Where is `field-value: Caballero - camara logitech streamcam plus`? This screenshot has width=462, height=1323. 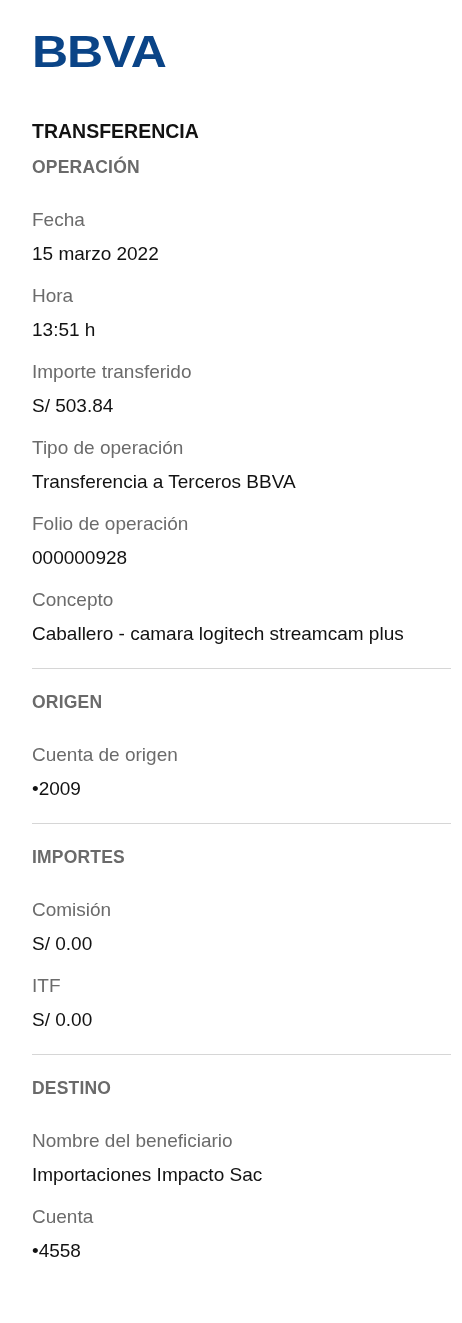
field-value: Caballero - camara logitech streamcam plus is located at coordinates (218, 634).